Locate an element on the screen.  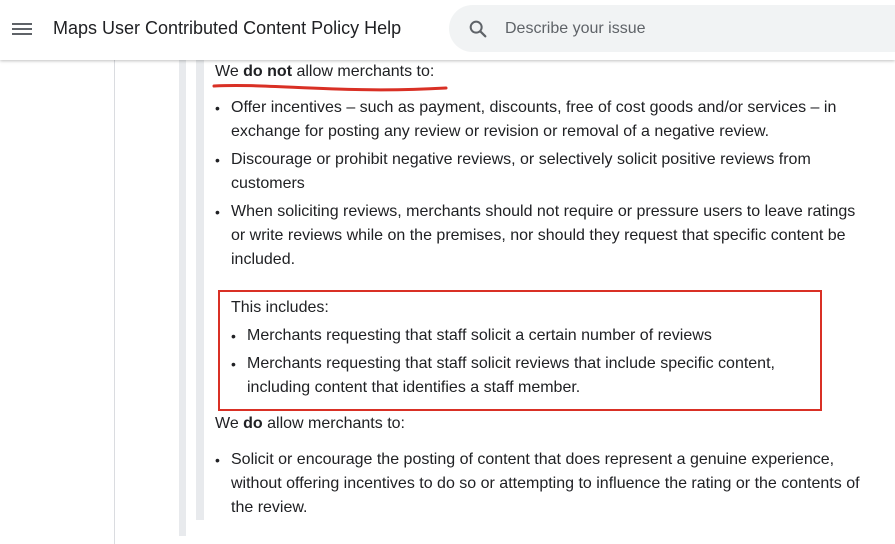
do-not-emphasis: do not is located at coordinates (268, 71).